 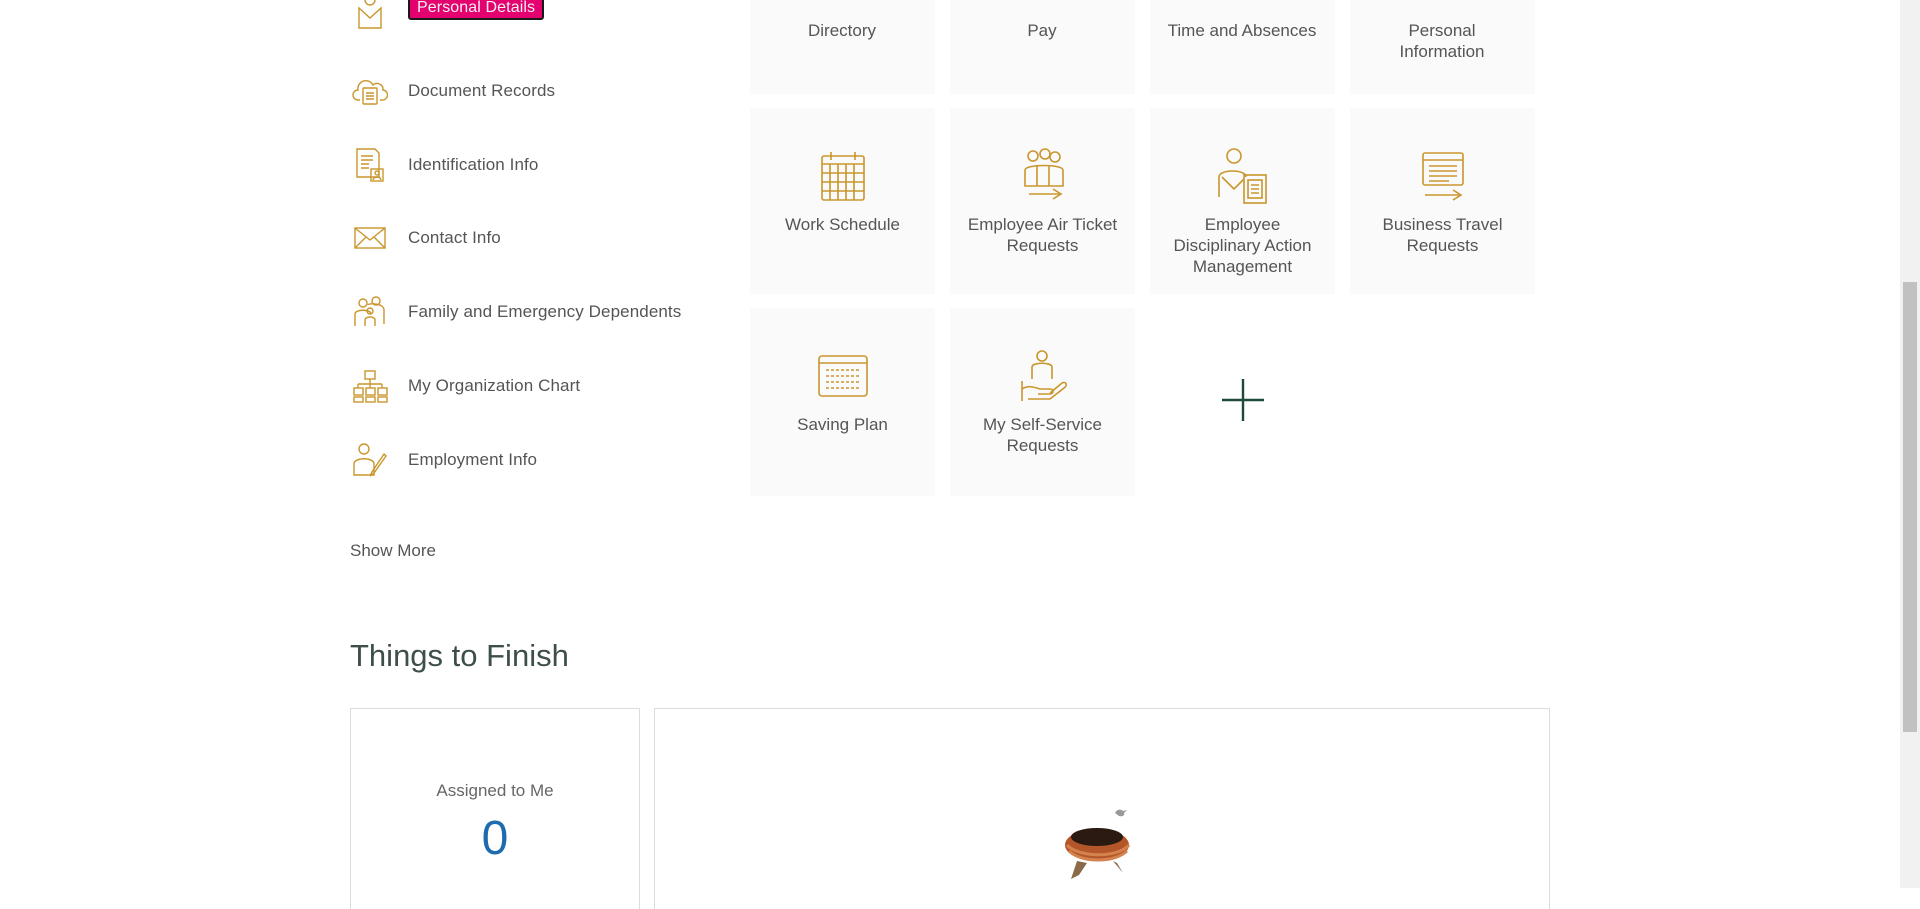 I want to click on app-tile-self-service-requests: My Self-Service Requests, so click(x=1042, y=402).